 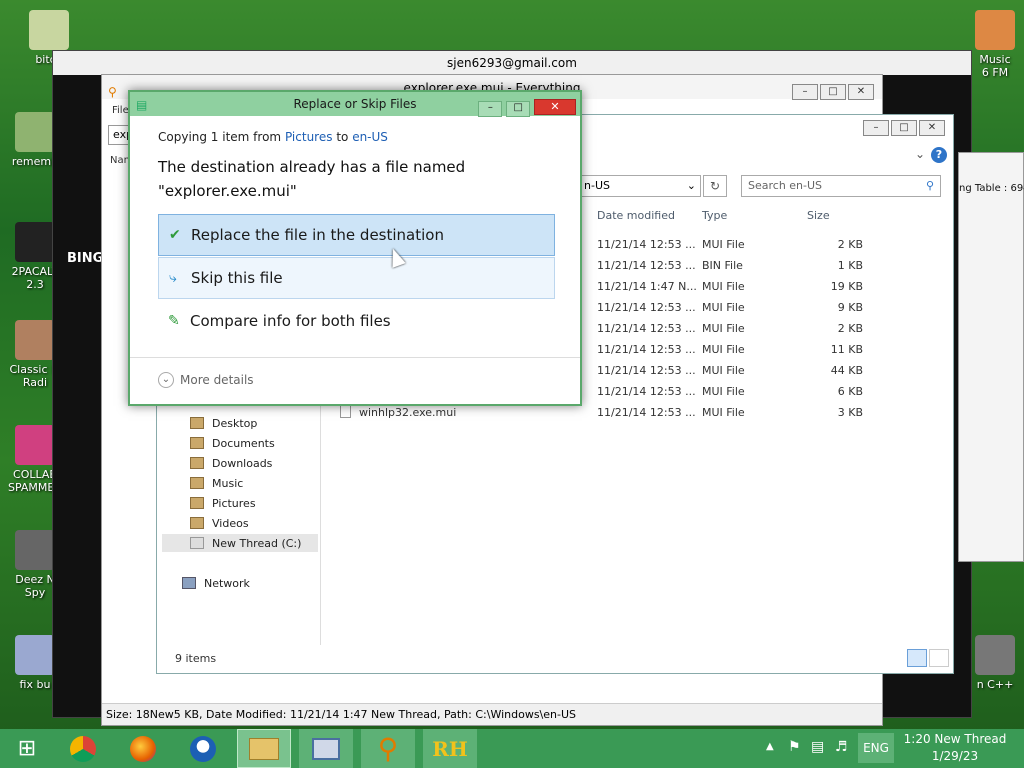 I want to click on network-icon: ▤, so click(x=817, y=747).